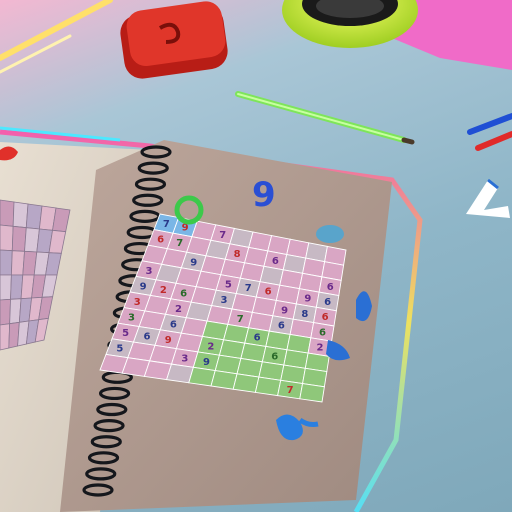 This screenshot has width=512, height=512. I want to click on red-eraser, so click(174, 40).